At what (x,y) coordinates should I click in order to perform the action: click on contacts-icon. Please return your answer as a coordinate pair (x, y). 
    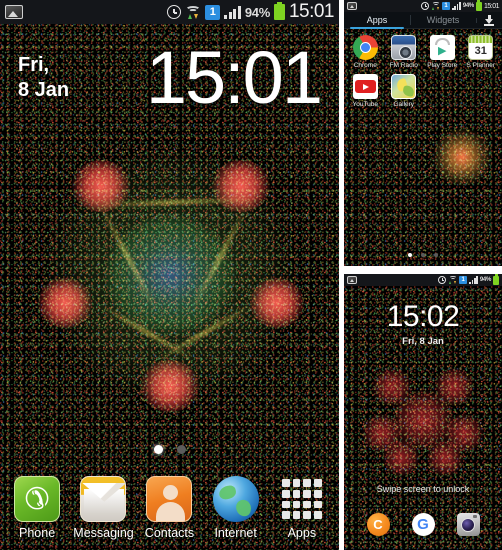
    Looking at the image, I should click on (169, 499).